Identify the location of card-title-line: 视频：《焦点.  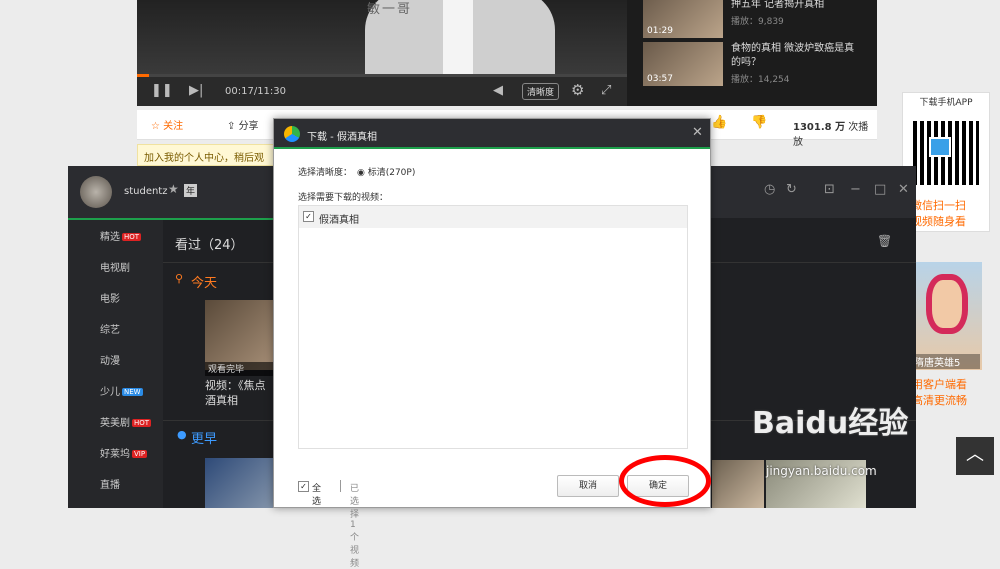
(235, 385).